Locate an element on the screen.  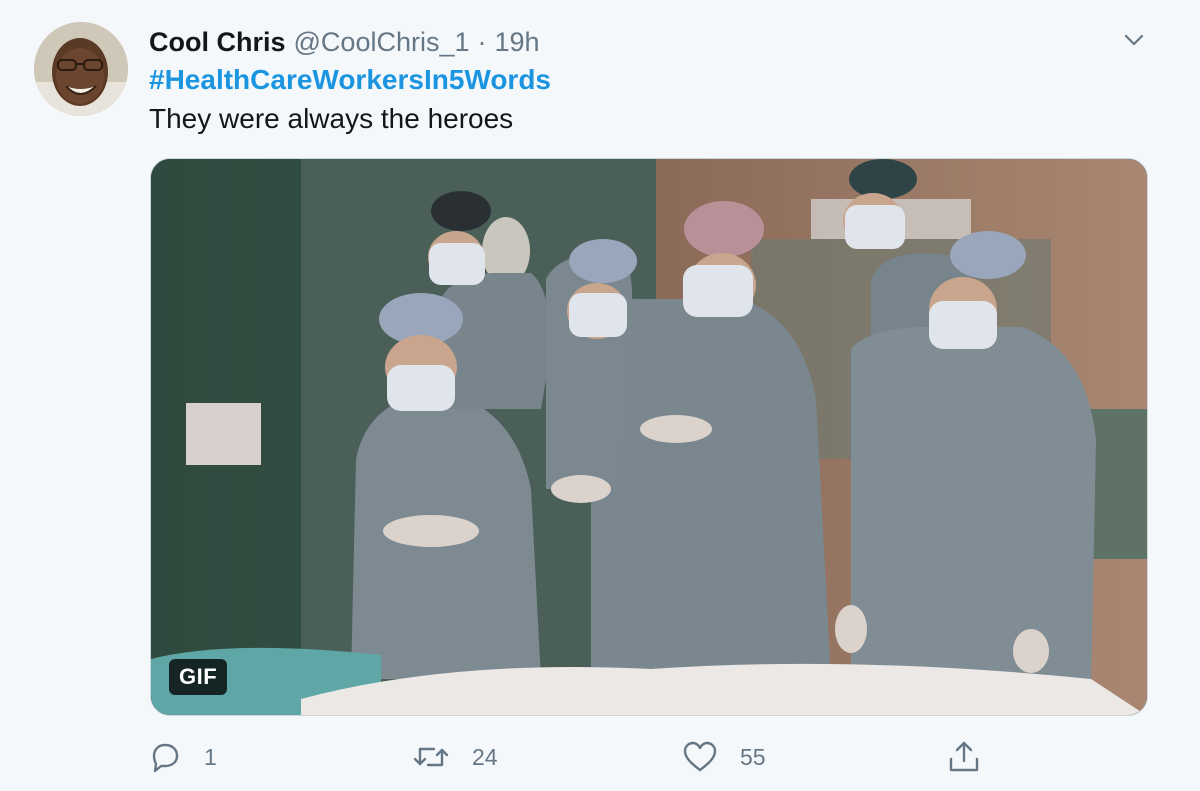
retweet-count: 24 is located at coordinates (485, 756).